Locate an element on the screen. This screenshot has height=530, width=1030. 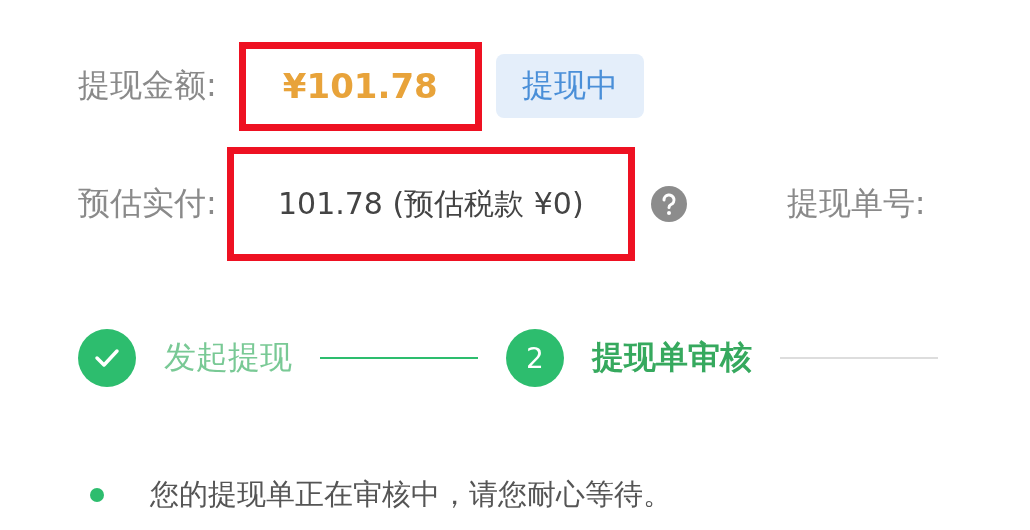
amount-value: ¥101.78 is located at coordinates (360, 86).